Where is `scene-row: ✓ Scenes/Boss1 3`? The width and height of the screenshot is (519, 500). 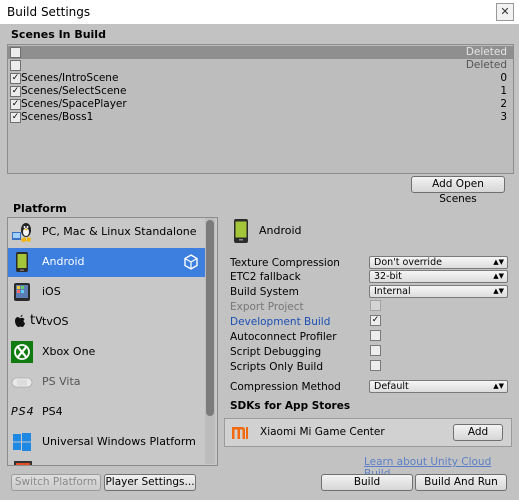
scene-row: ✓ Scenes/Boss1 3 is located at coordinates (260, 117).